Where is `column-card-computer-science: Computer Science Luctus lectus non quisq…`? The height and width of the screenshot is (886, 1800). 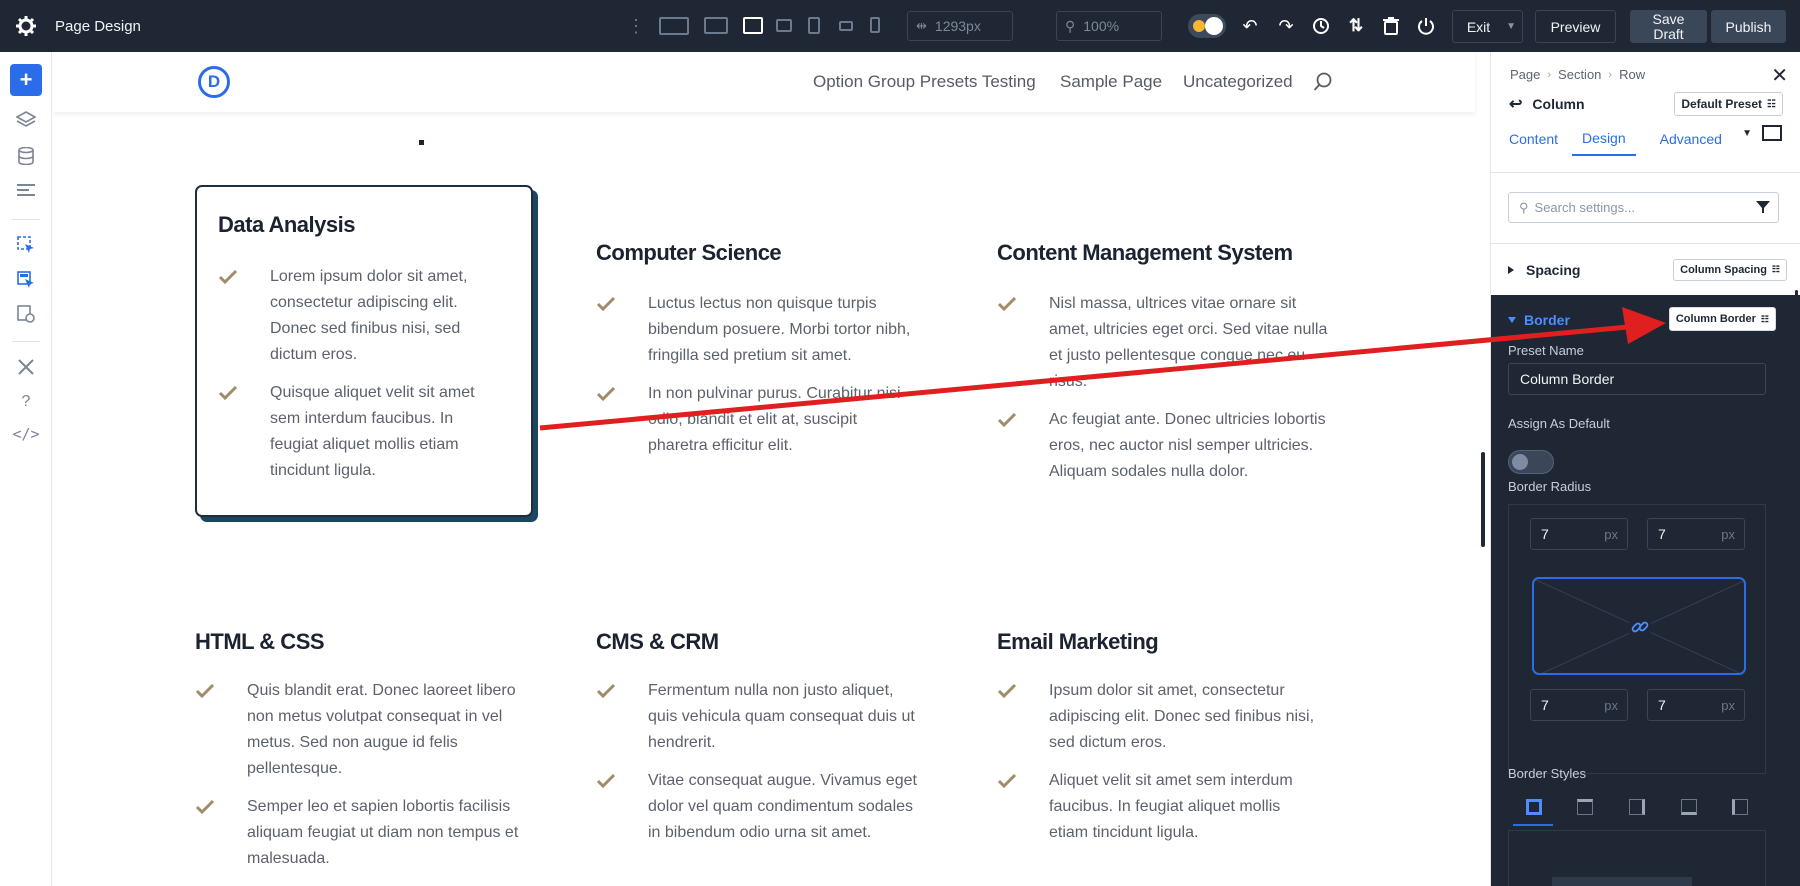 column-card-computer-science: Computer Science Luctus lectus non quisq… is located at coordinates (766, 319).